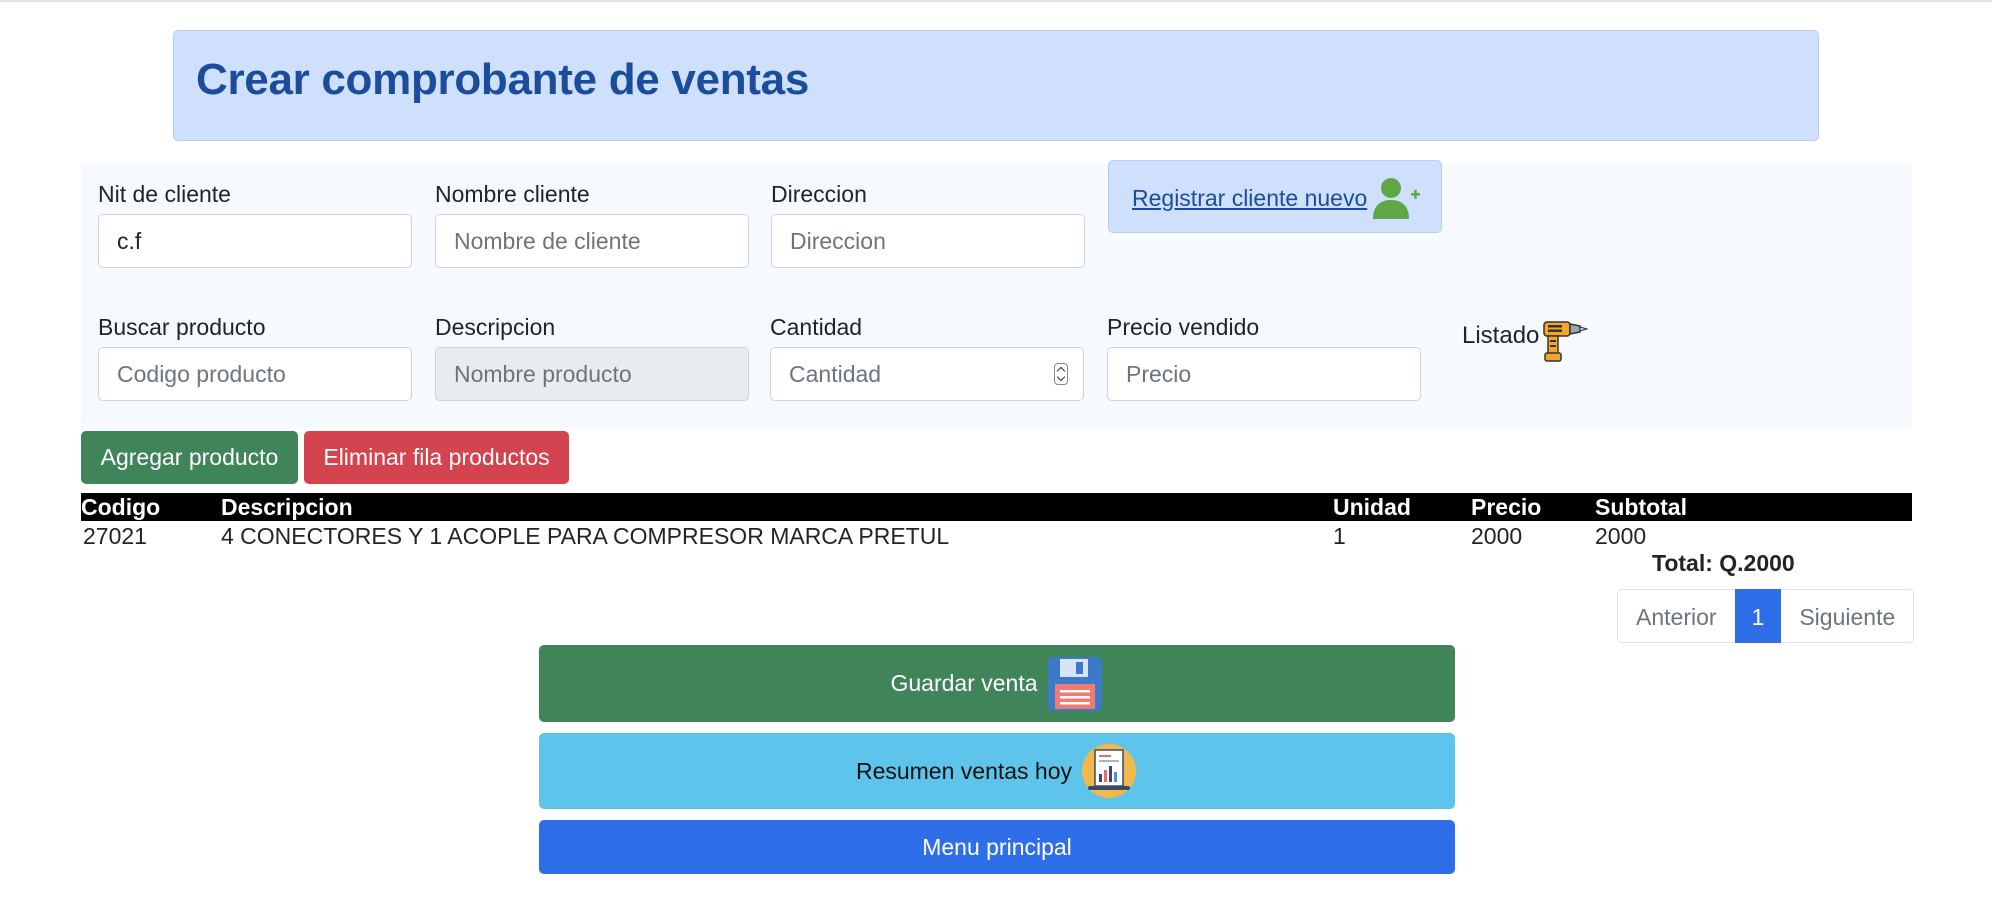 Image resolution: width=1992 pixels, height=900 pixels. What do you see at coordinates (502, 79) in the screenshot?
I see `page-title: Crear comprobante de ventas` at bounding box center [502, 79].